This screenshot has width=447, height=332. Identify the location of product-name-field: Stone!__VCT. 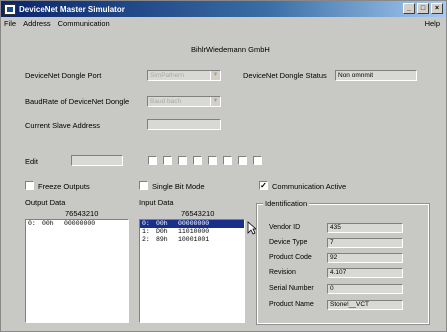
(365, 305).